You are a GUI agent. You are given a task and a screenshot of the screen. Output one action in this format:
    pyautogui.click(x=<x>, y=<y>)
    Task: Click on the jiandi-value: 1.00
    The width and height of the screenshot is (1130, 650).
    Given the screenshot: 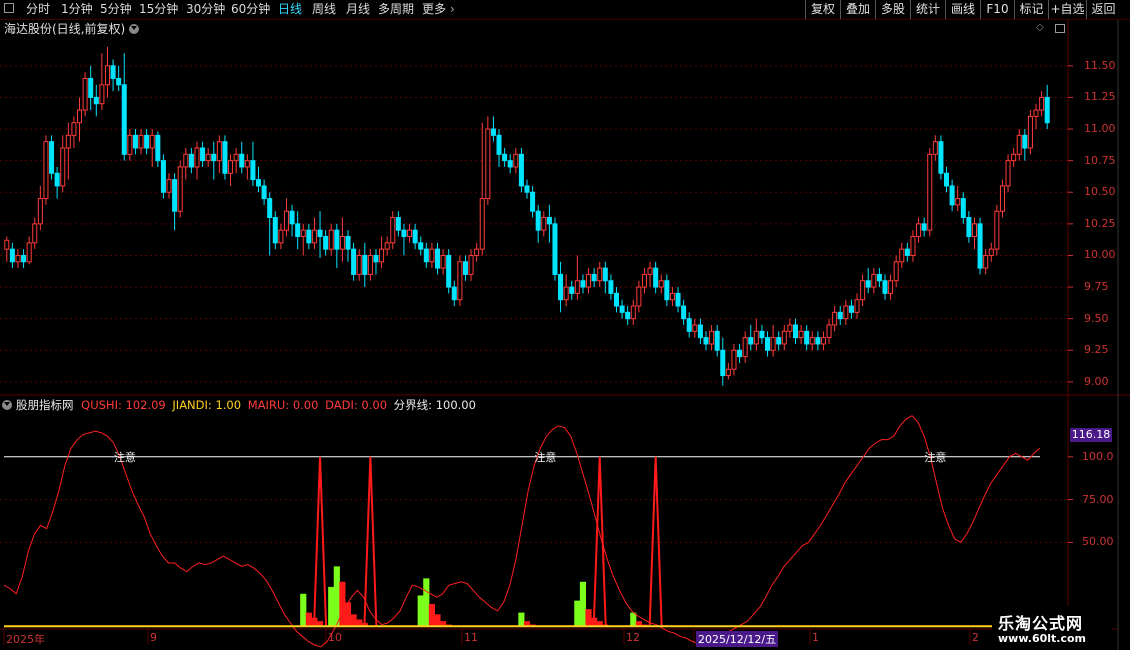 What is the action you would take?
    pyautogui.click(x=228, y=405)
    